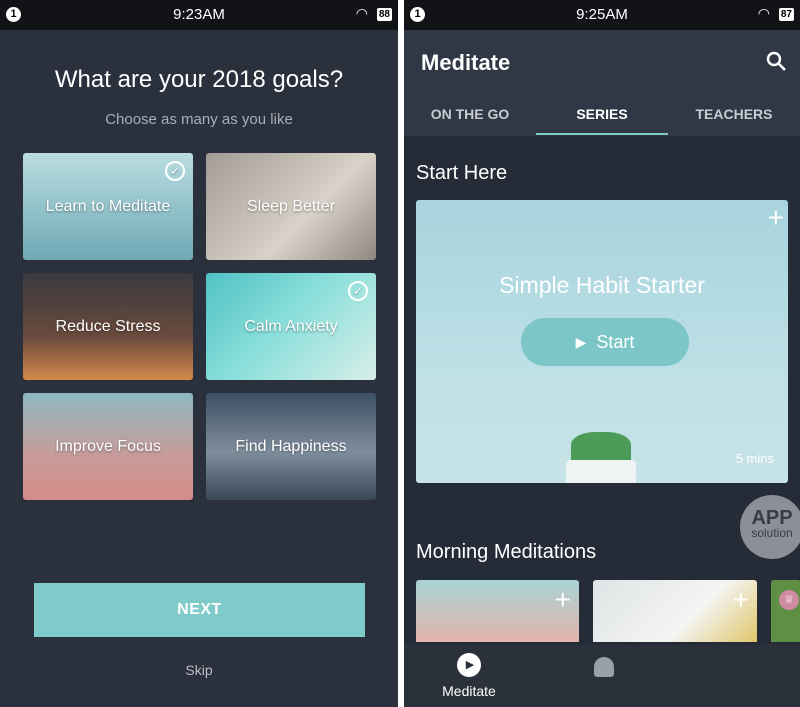 Image resolution: width=800 pixels, height=707 pixels. What do you see at coordinates (469, 665) in the screenshot?
I see `play-circle-icon: ▶` at bounding box center [469, 665].